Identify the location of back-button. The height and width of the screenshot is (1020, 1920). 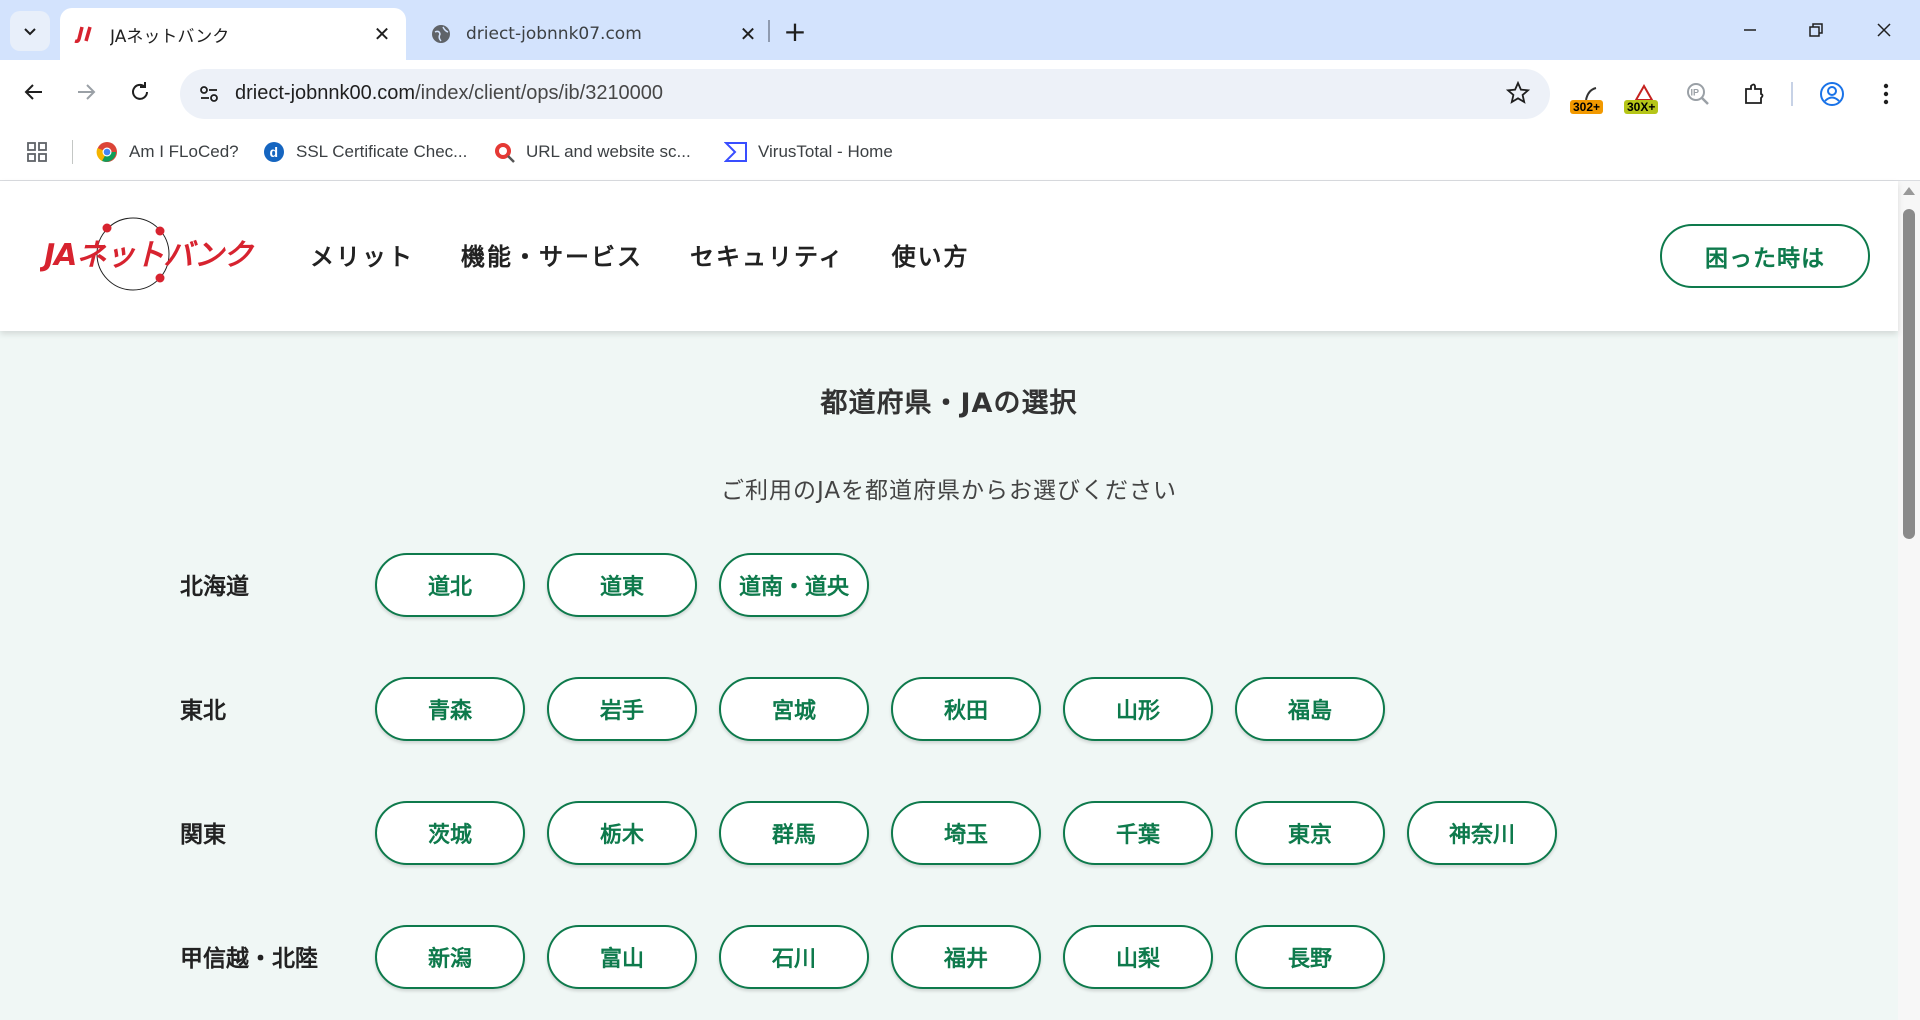
(34, 92).